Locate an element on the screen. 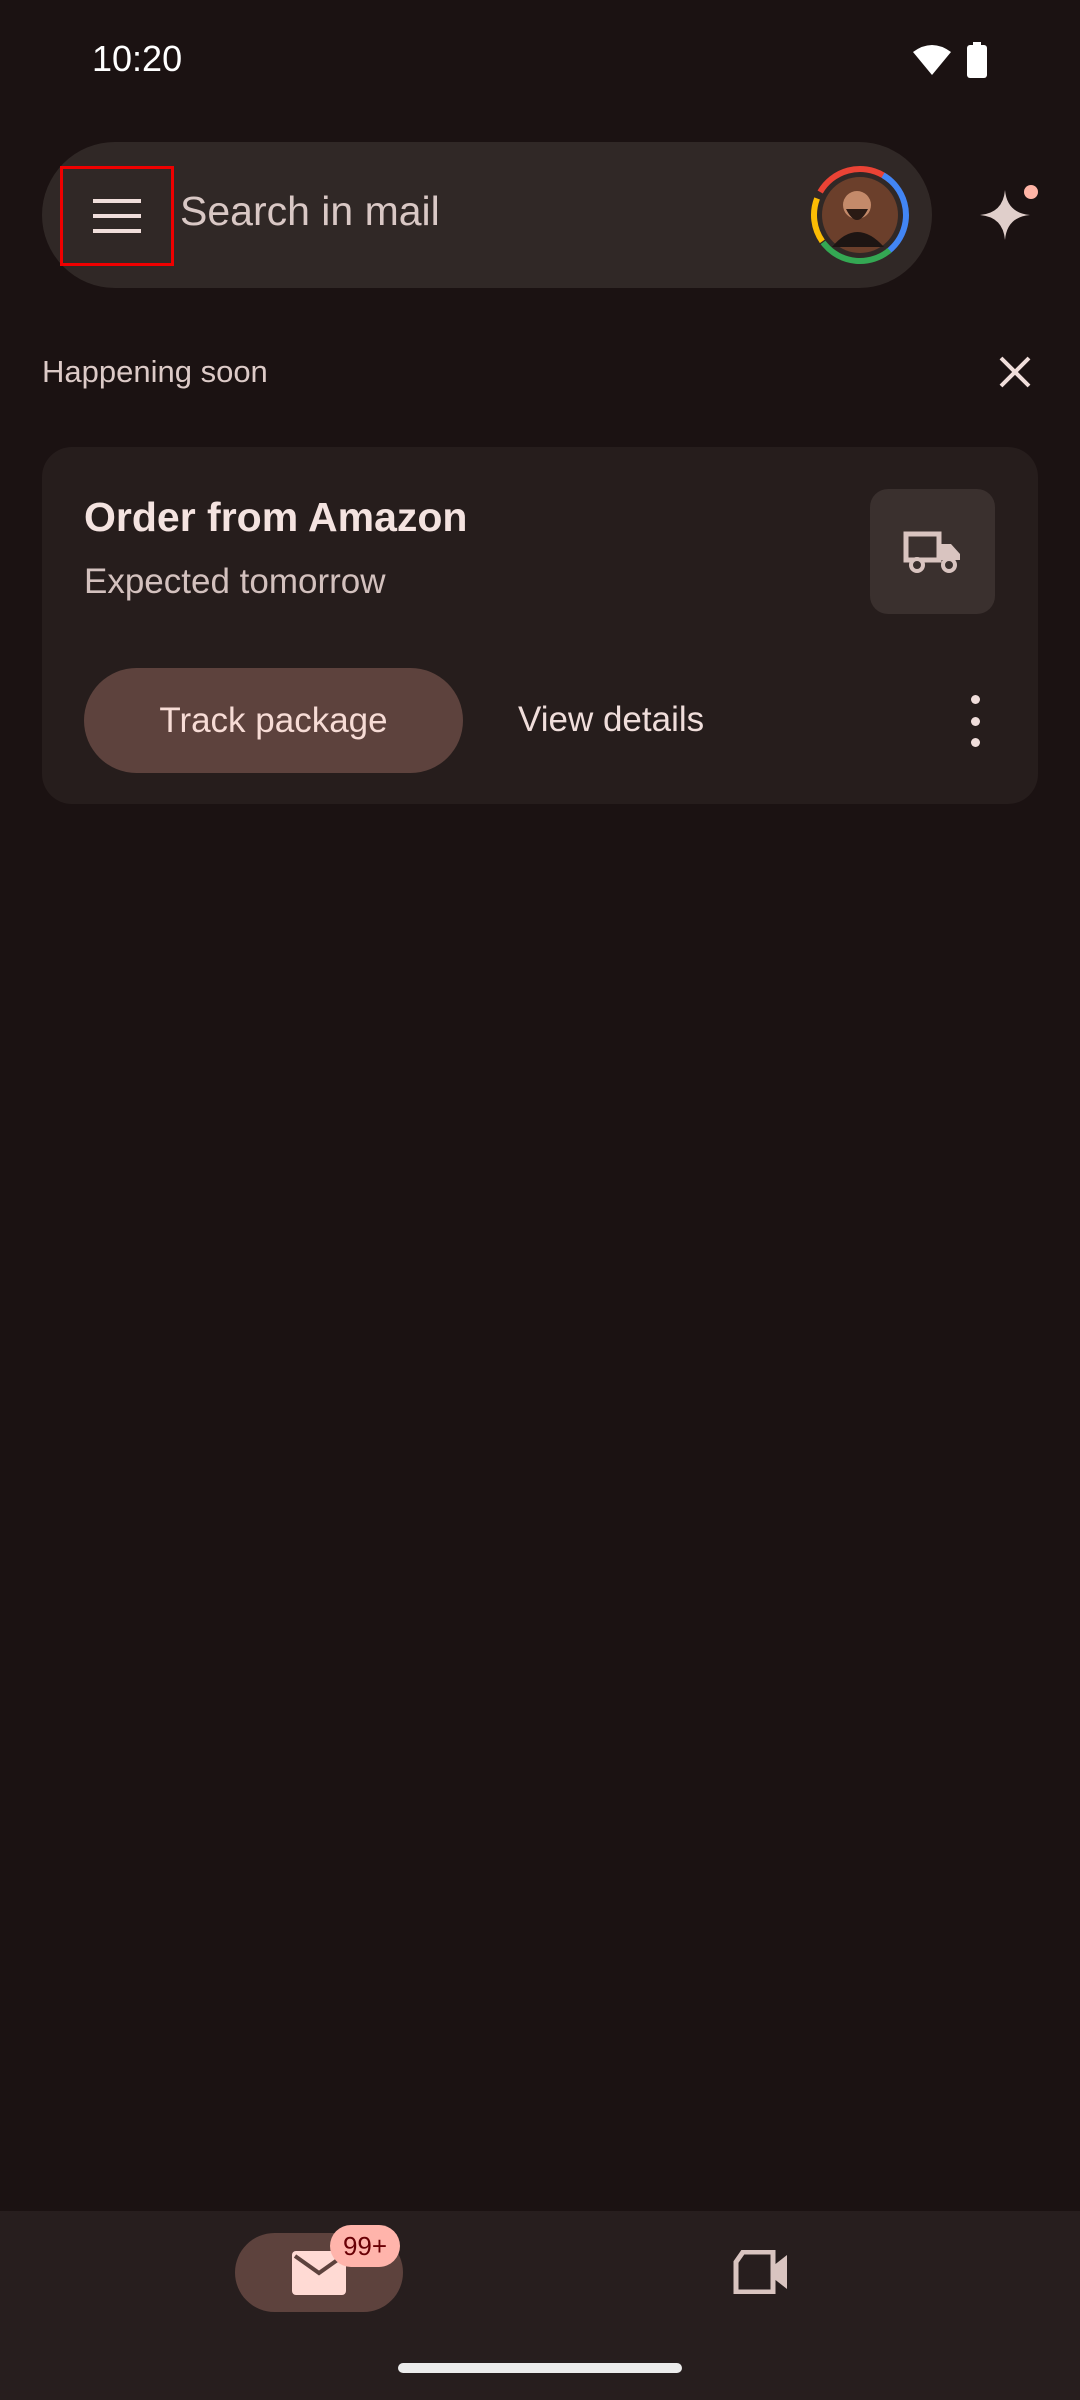 The height and width of the screenshot is (2400, 1080). truck-icon is located at coordinates (931, 552).